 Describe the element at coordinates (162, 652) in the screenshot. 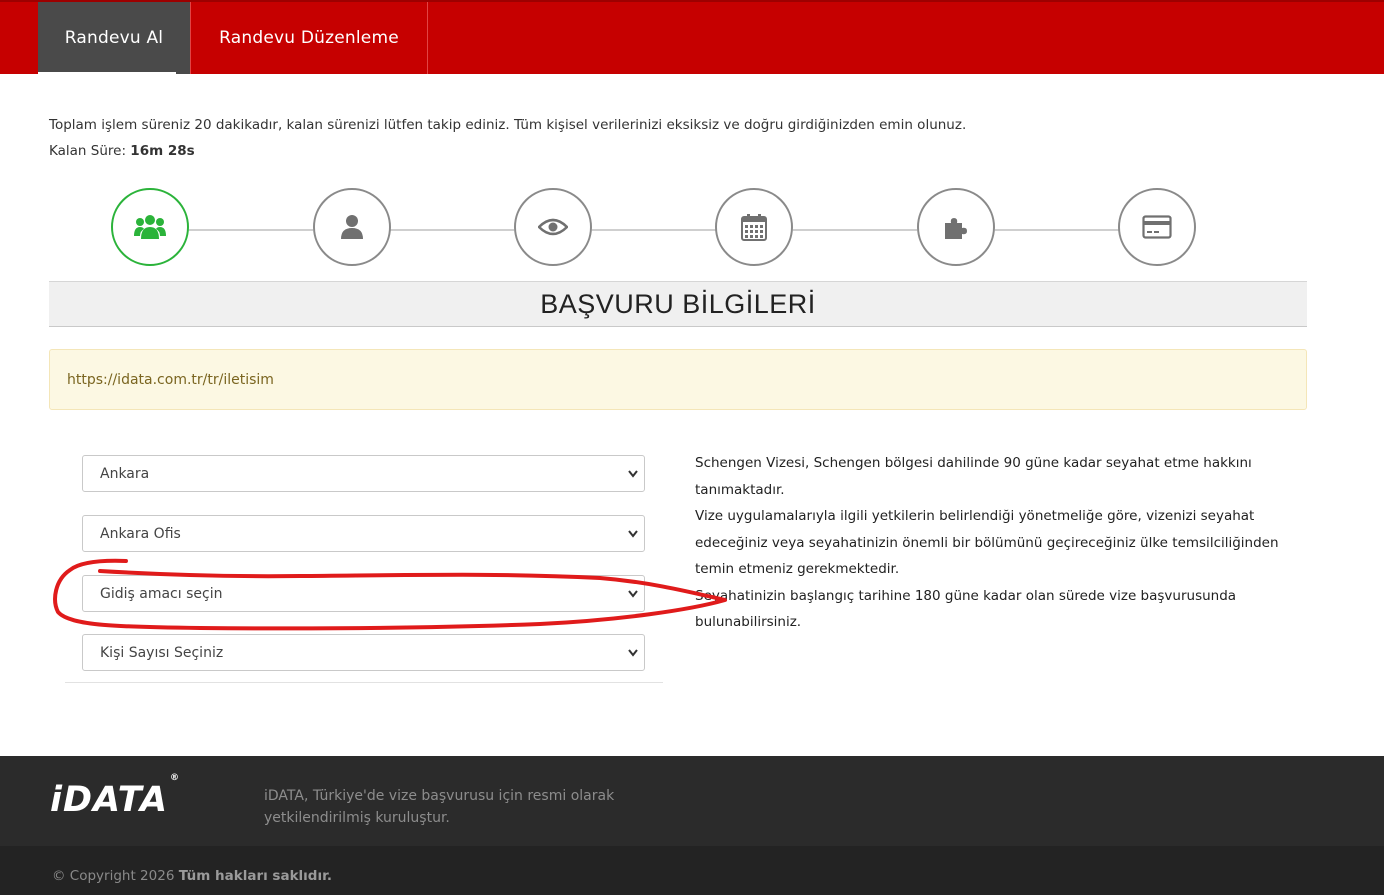

I see `people-count-select-value: Kişi Sayısı Seçiniz` at that location.